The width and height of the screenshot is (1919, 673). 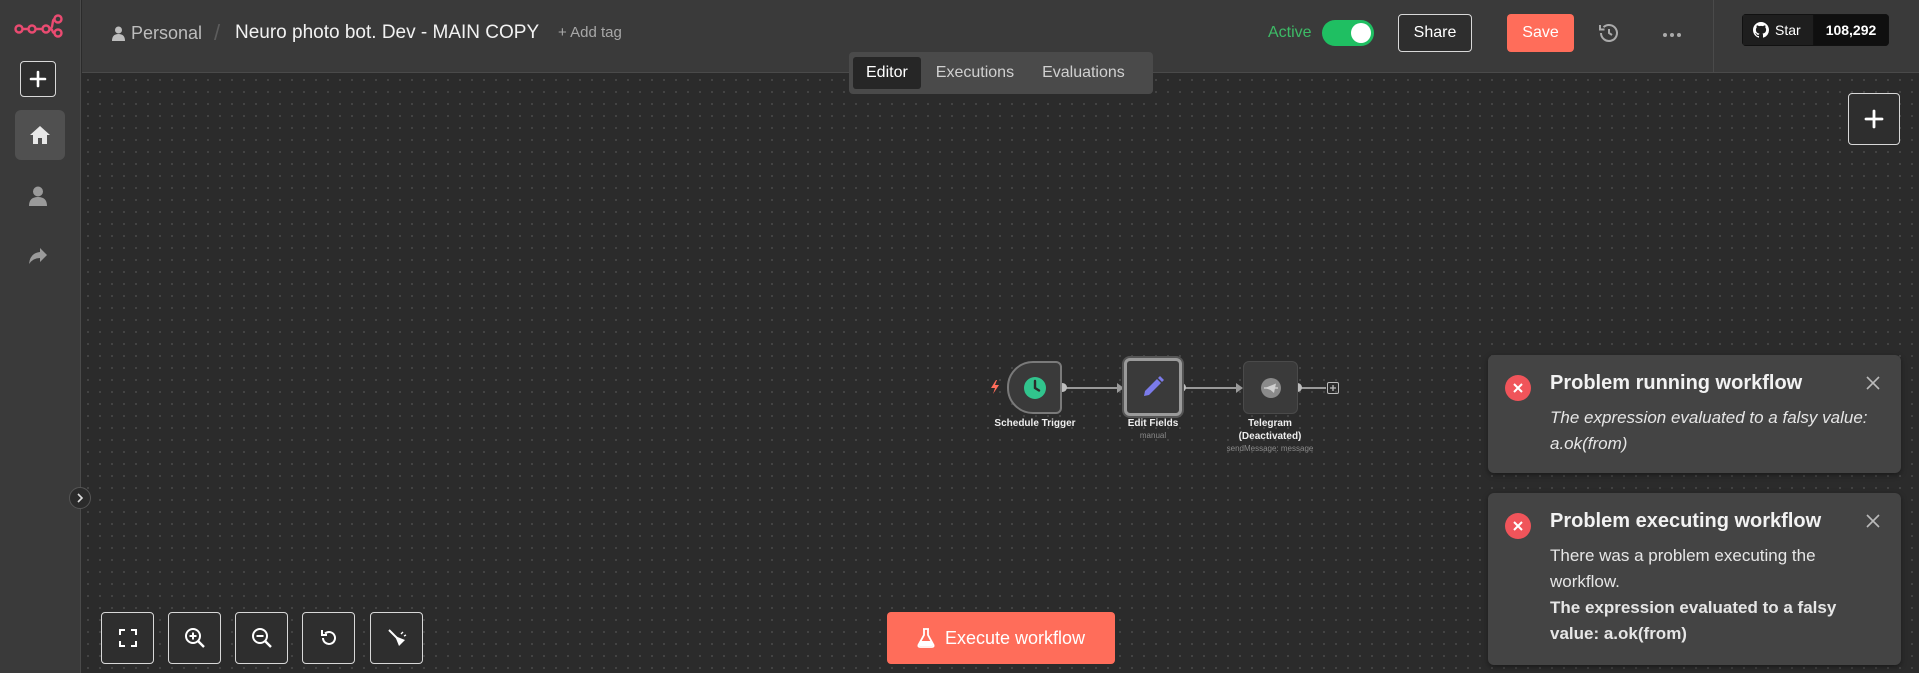 I want to click on flask-icon, so click(x=926, y=638).